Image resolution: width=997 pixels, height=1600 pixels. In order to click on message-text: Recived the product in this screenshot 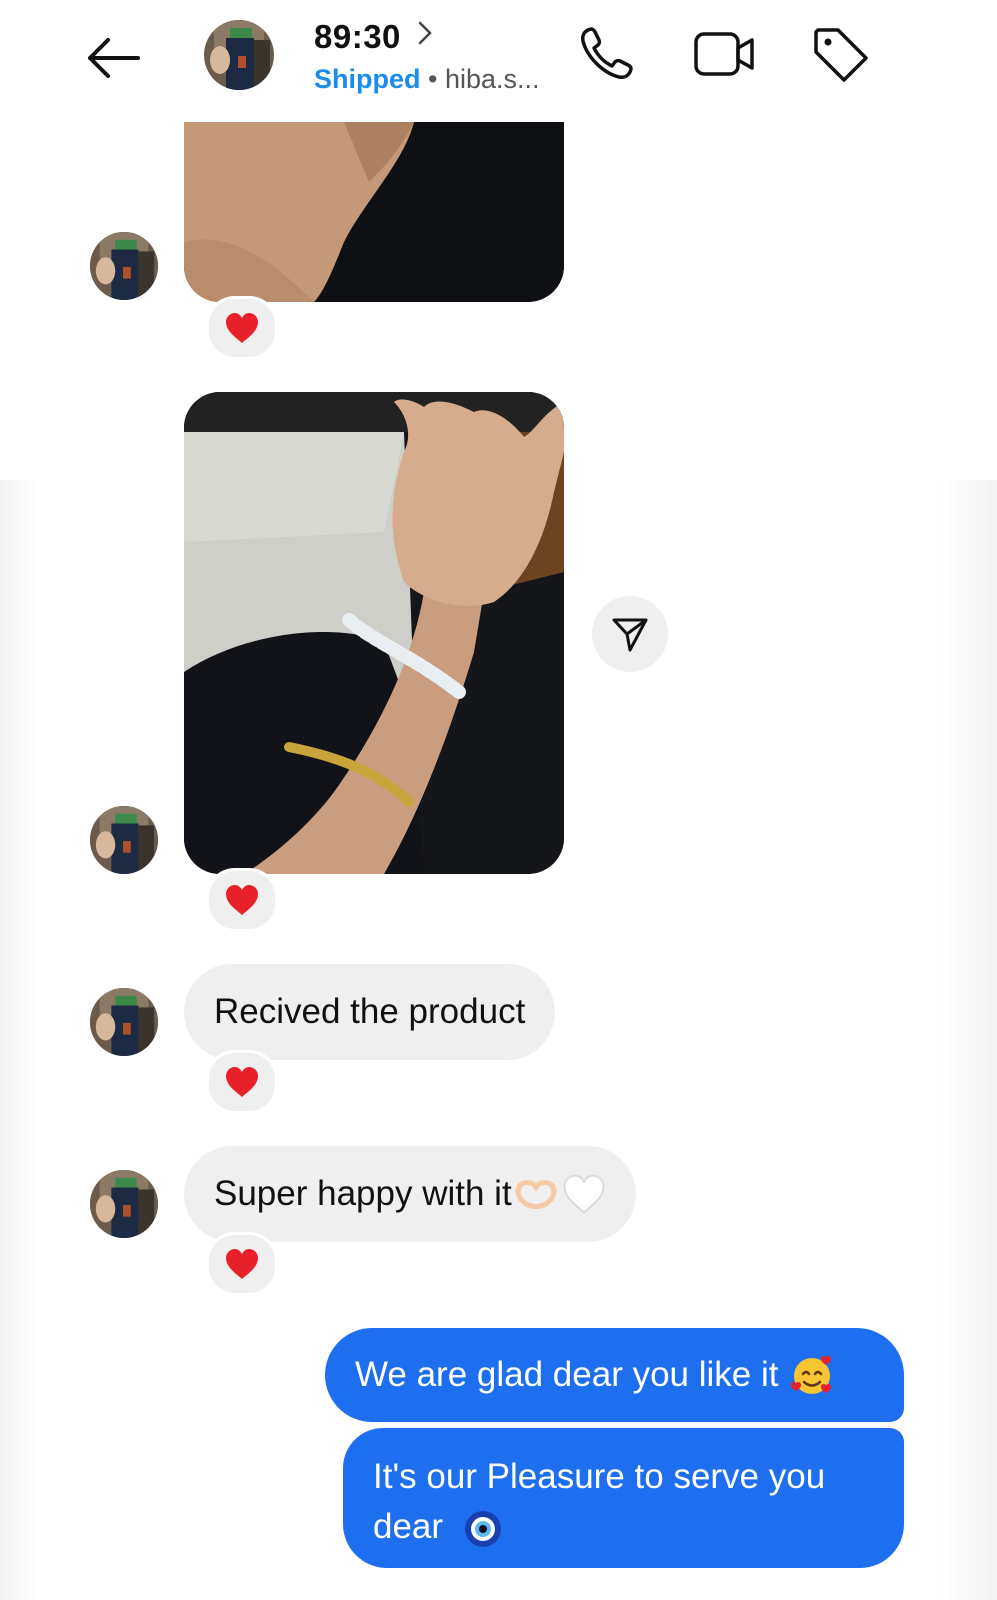, I will do `click(370, 1011)`.